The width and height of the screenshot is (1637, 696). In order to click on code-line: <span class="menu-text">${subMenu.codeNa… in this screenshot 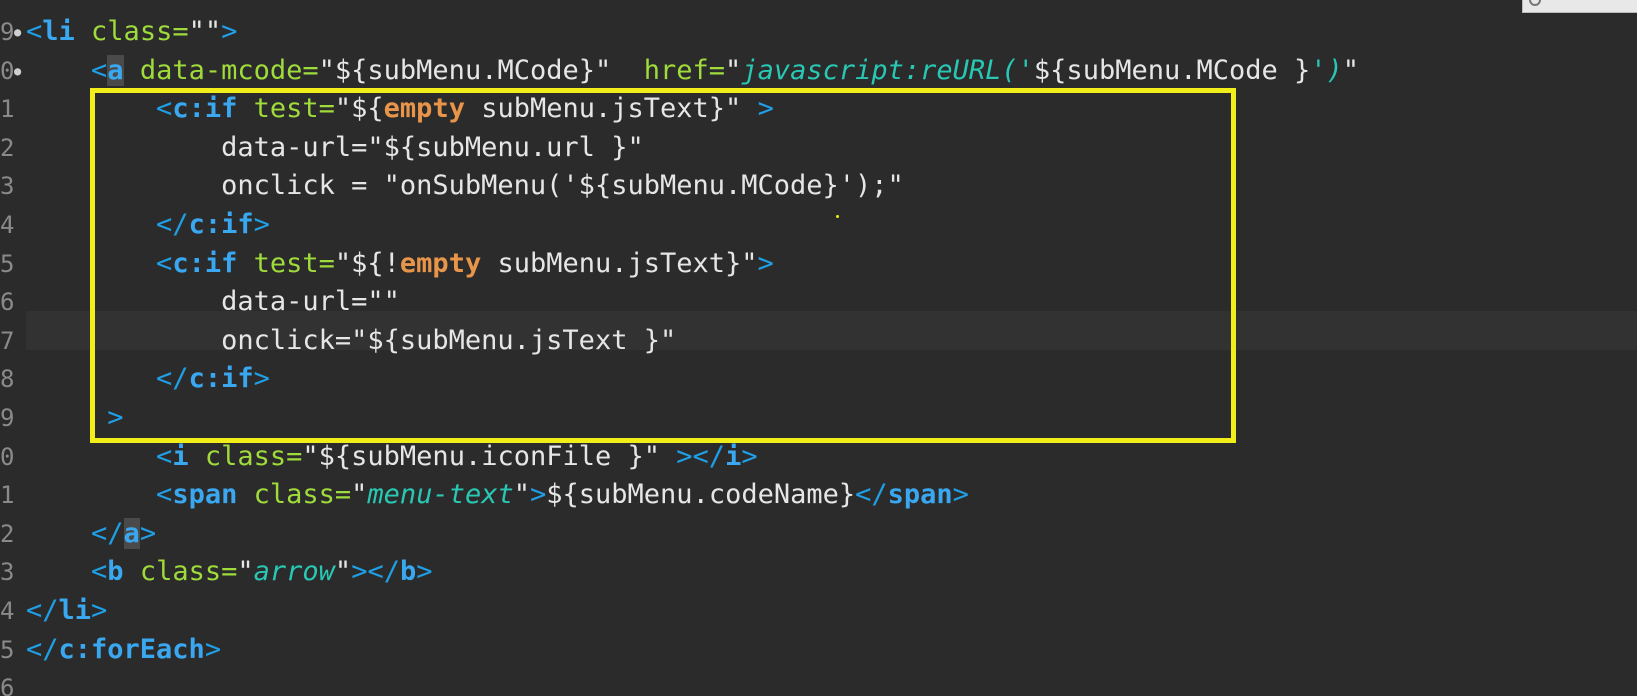, I will do `click(497, 495)`.